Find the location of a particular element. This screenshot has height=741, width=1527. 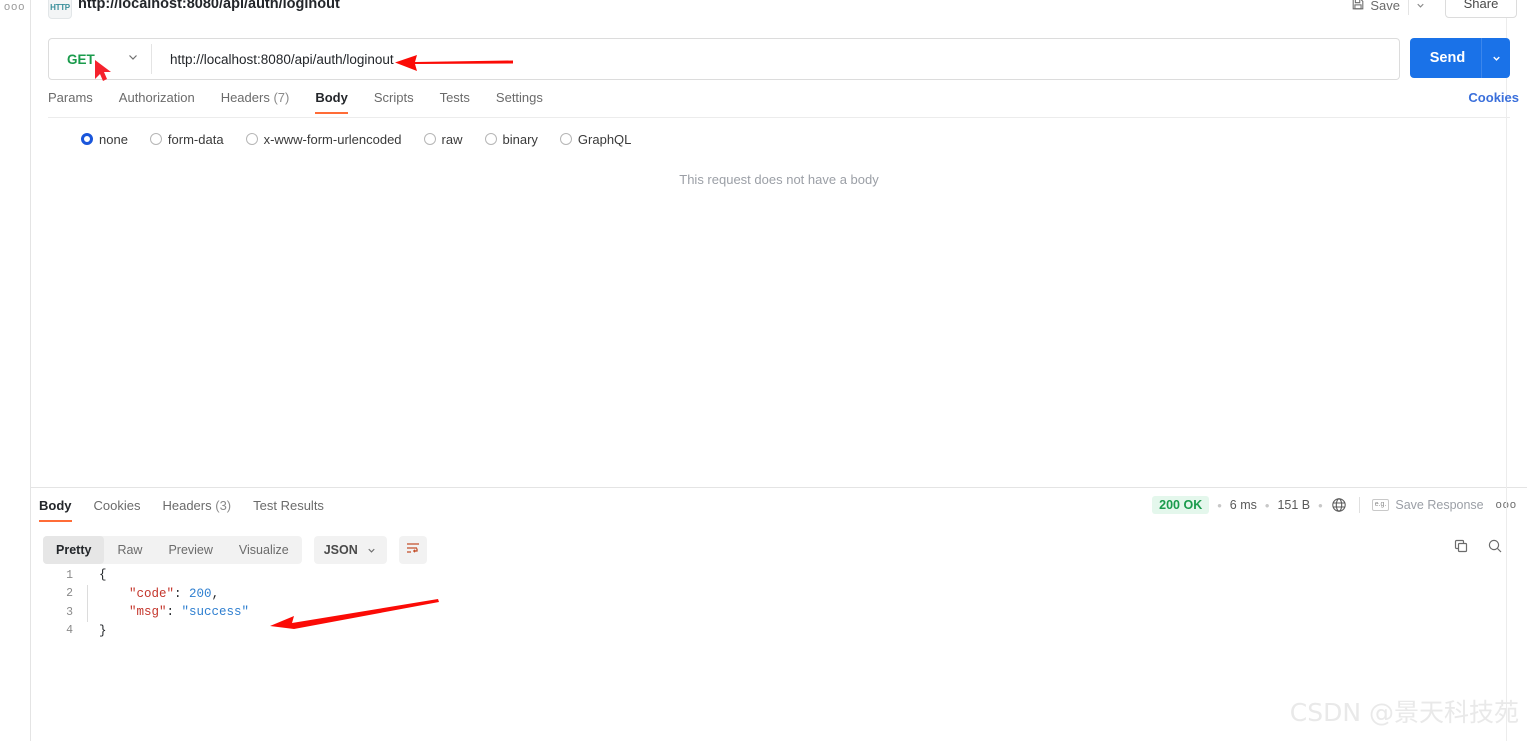

body-type-raw: raw is located at coordinates (443, 139).